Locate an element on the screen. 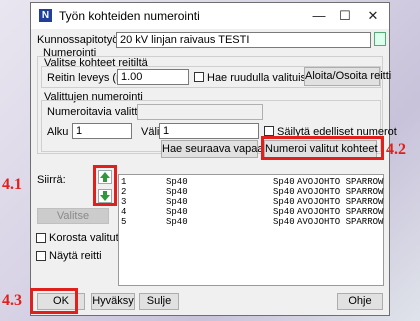 The image size is (420, 321). route-width-input: 1.00 is located at coordinates (153, 77).